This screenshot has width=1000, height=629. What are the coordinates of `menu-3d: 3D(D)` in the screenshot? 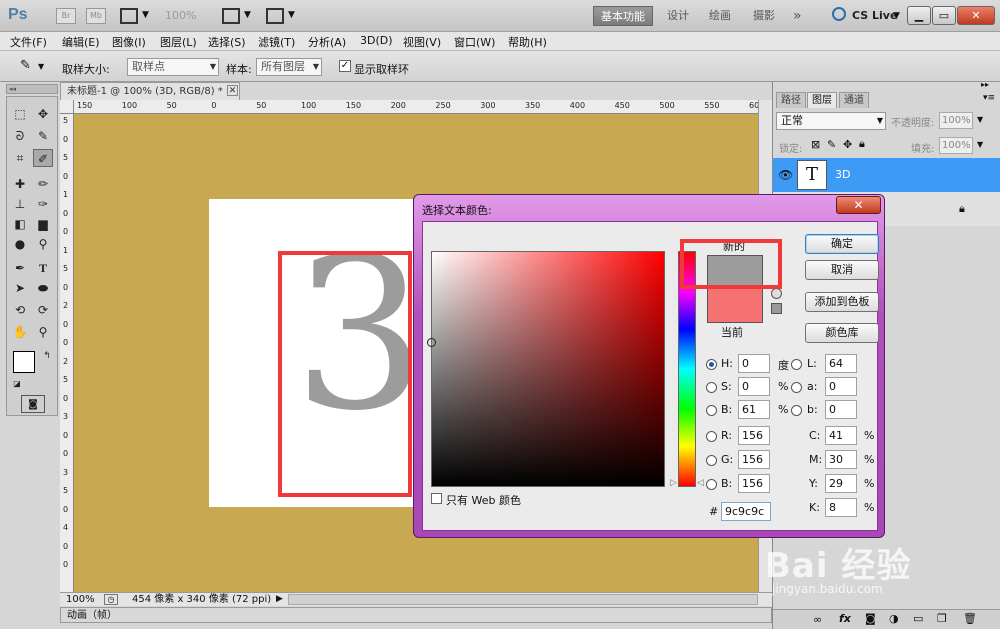 It's located at (376, 40).